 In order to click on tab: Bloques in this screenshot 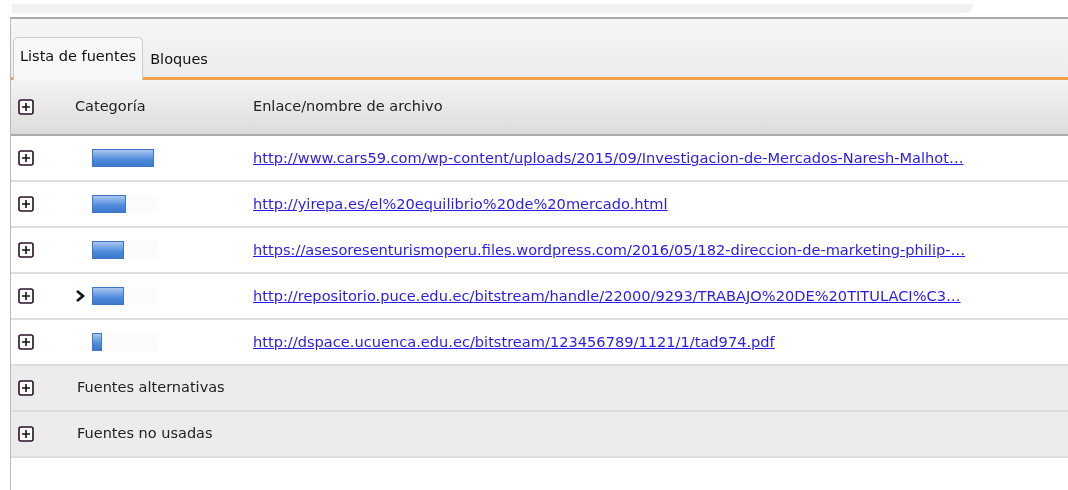, I will do `click(179, 60)`.